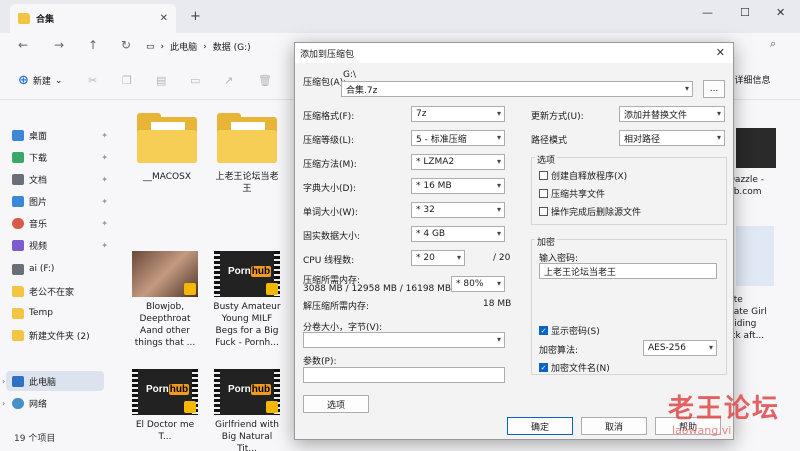 The width and height of the screenshot is (800, 451). I want to click on tab-folder: 合集 ✕, so click(93, 18).